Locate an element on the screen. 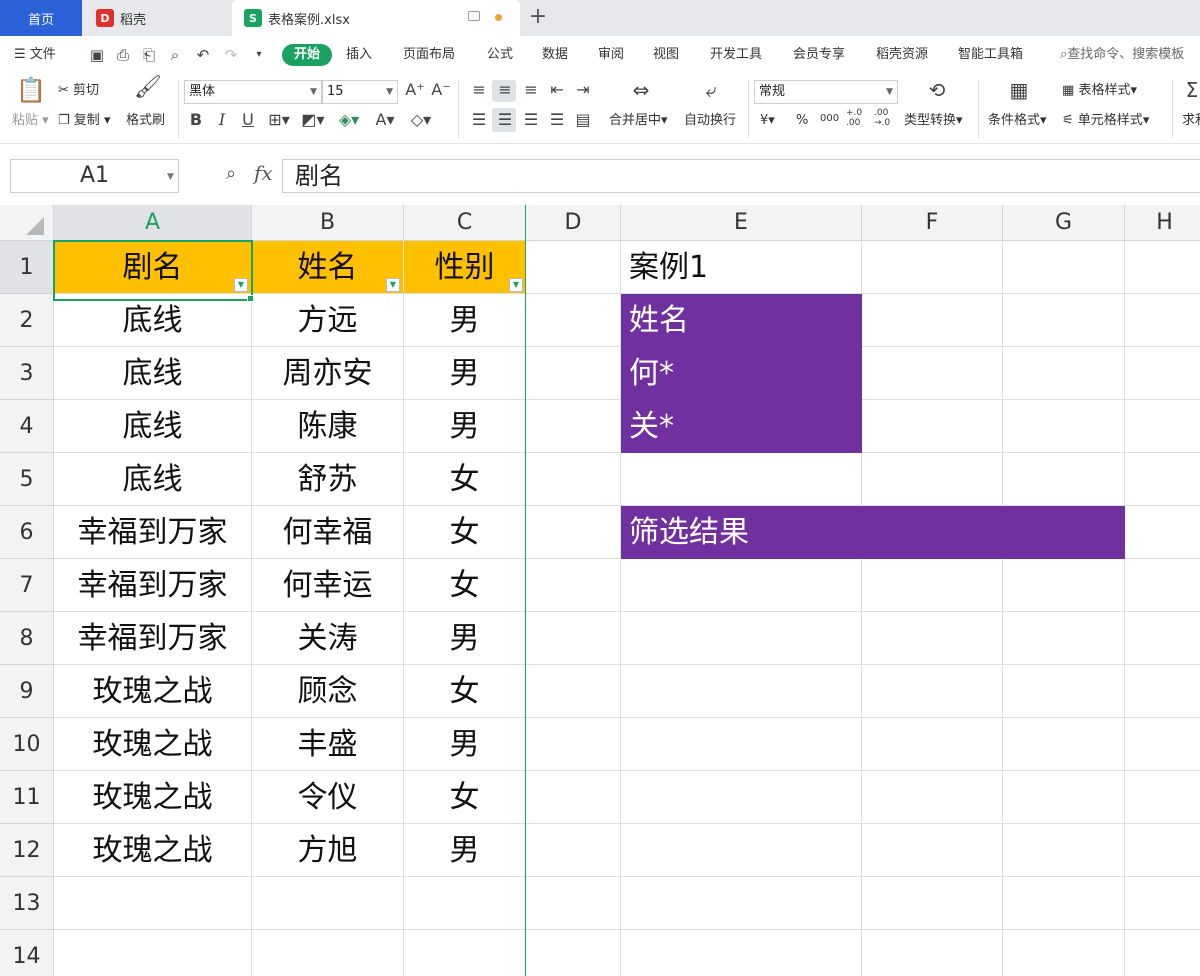  table-cell: 令仪 is located at coordinates (328, 797).